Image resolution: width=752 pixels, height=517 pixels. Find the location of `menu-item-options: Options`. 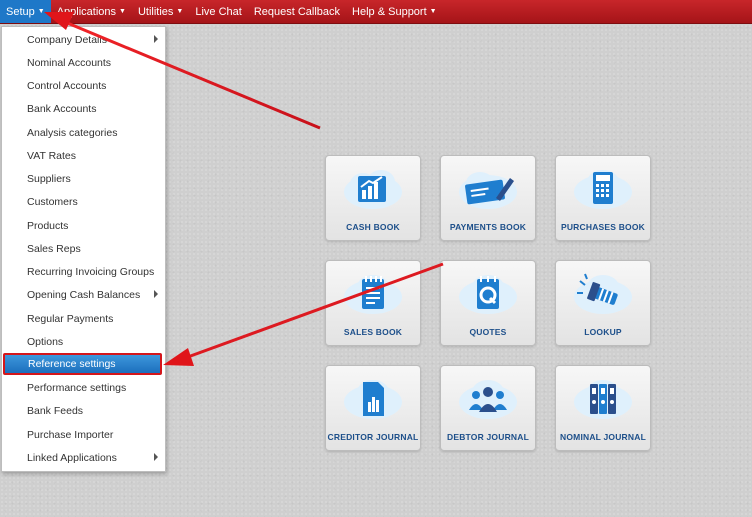

menu-item-options: Options is located at coordinates (83, 342).